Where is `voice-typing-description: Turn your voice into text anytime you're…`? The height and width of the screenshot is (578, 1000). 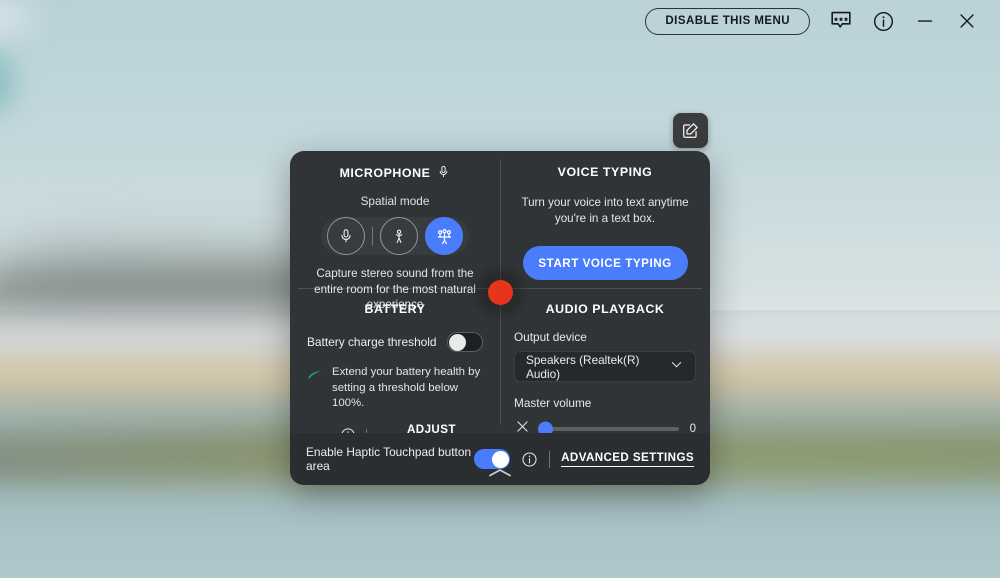
voice-typing-description: Turn your voice into text anytime you're… is located at coordinates (605, 210).